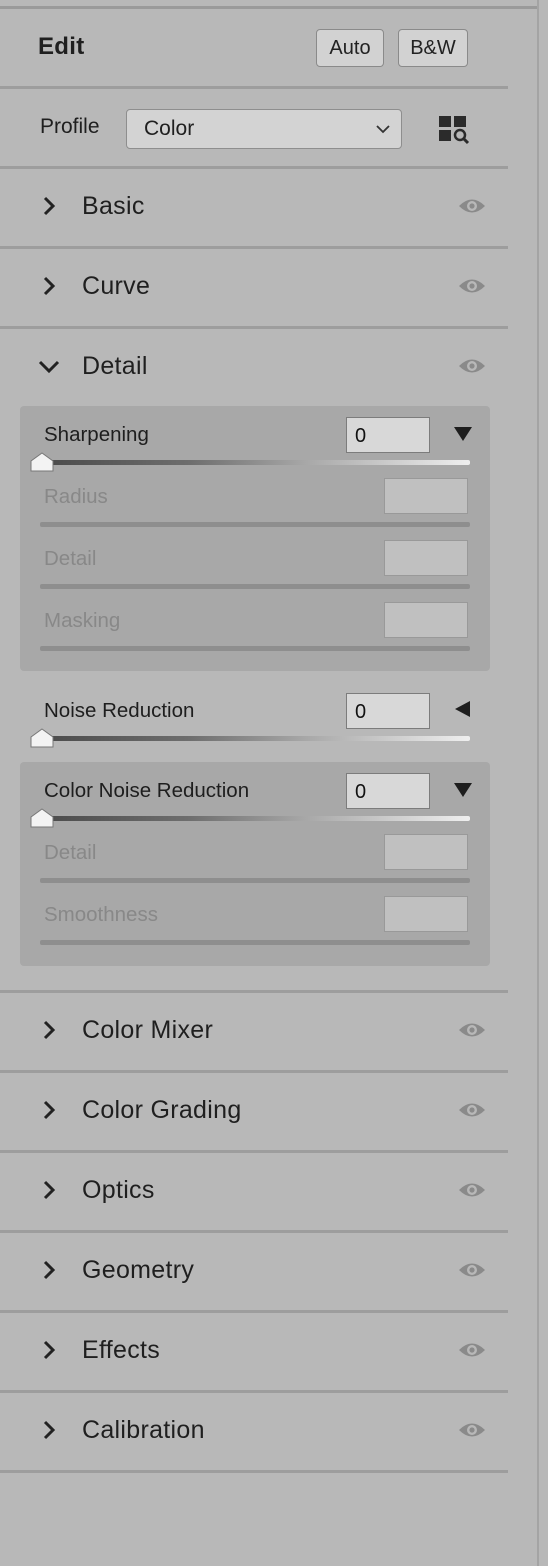 This screenshot has width=548, height=1566. What do you see at coordinates (255, 942) in the screenshot?
I see `smoothness-slider-track` at bounding box center [255, 942].